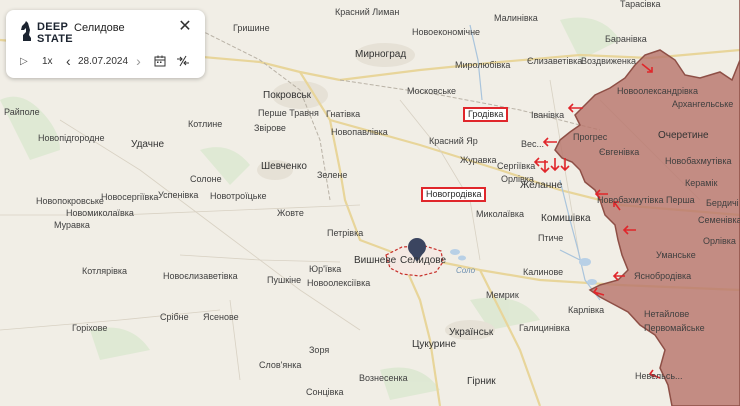  I want to click on knight-icon, so click(26, 31).